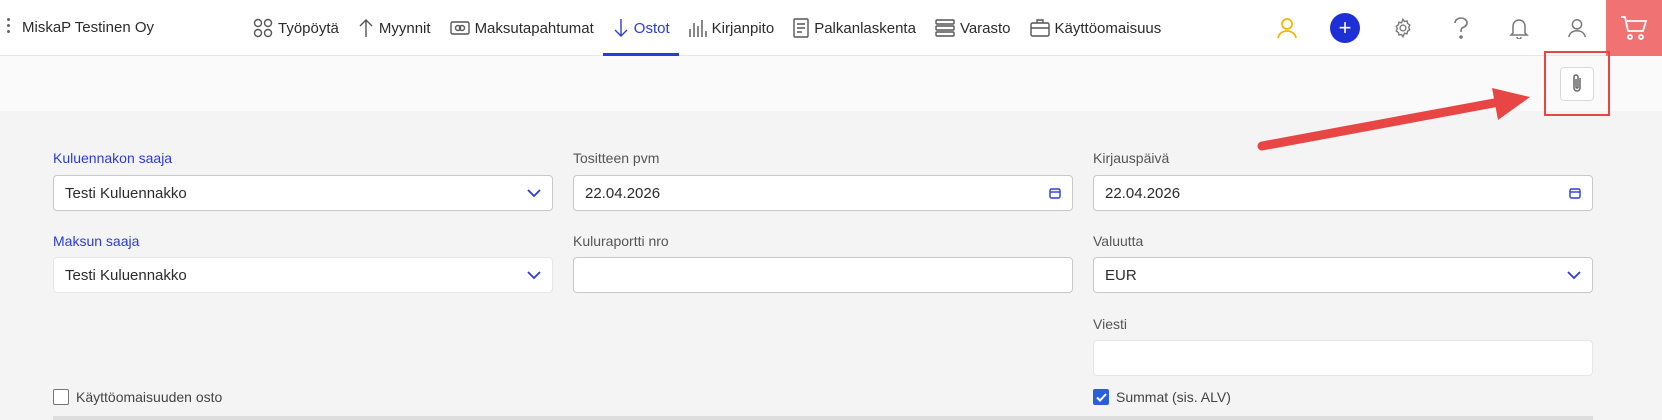  I want to click on dashboard-icon, so click(263, 28).